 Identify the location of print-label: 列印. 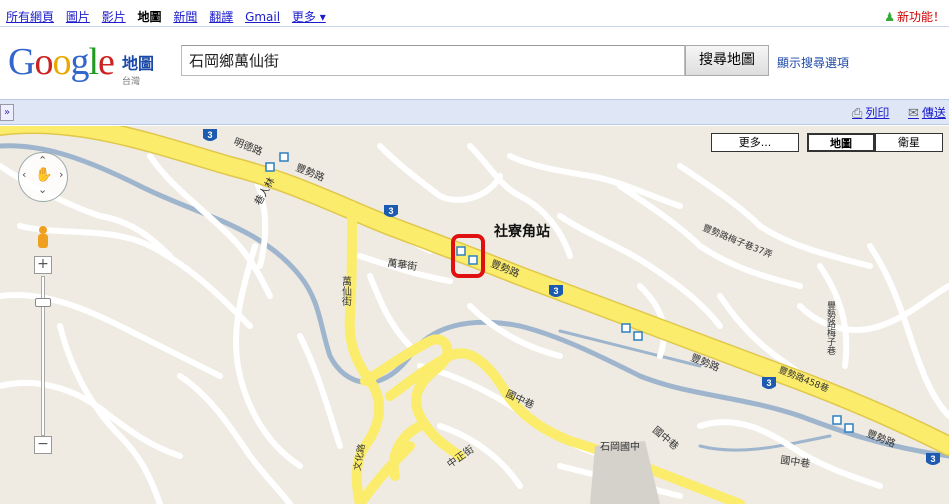
(877, 113).